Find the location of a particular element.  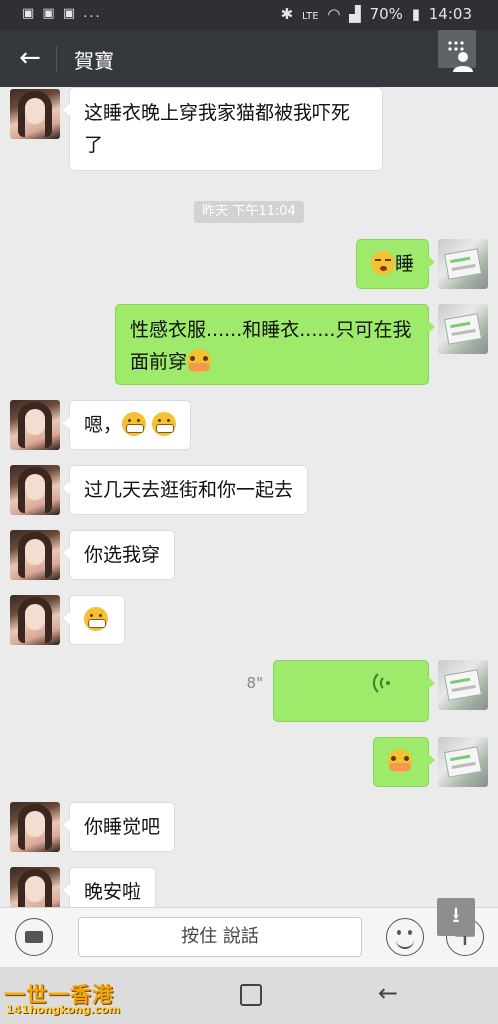

message-bubble: 性感衣服......和睡衣......只可在我面前穿 is located at coordinates (275, 344).